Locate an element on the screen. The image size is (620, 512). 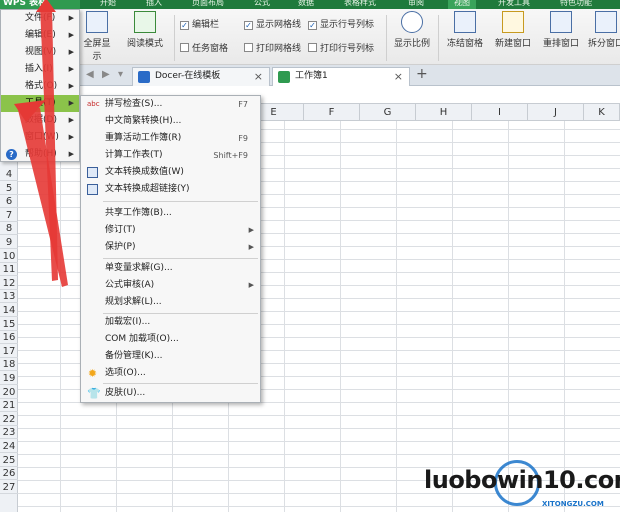
row-header: 10 is located at coordinates (9, 256).